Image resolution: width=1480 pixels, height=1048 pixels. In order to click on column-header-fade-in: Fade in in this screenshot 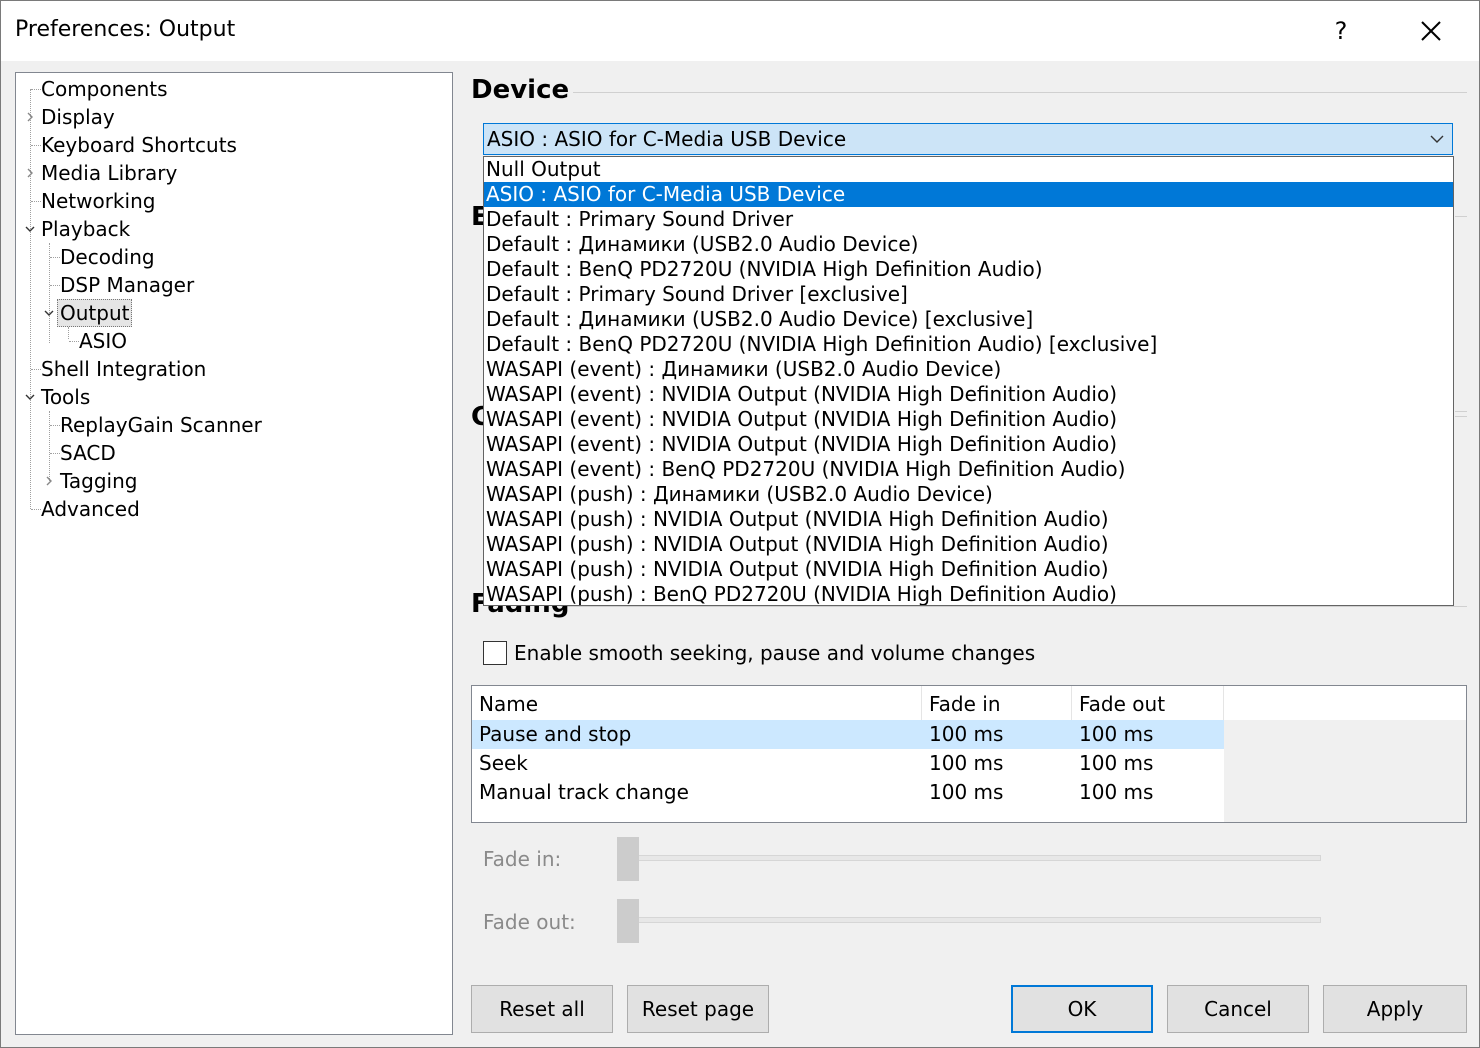, I will do `click(997, 703)`.